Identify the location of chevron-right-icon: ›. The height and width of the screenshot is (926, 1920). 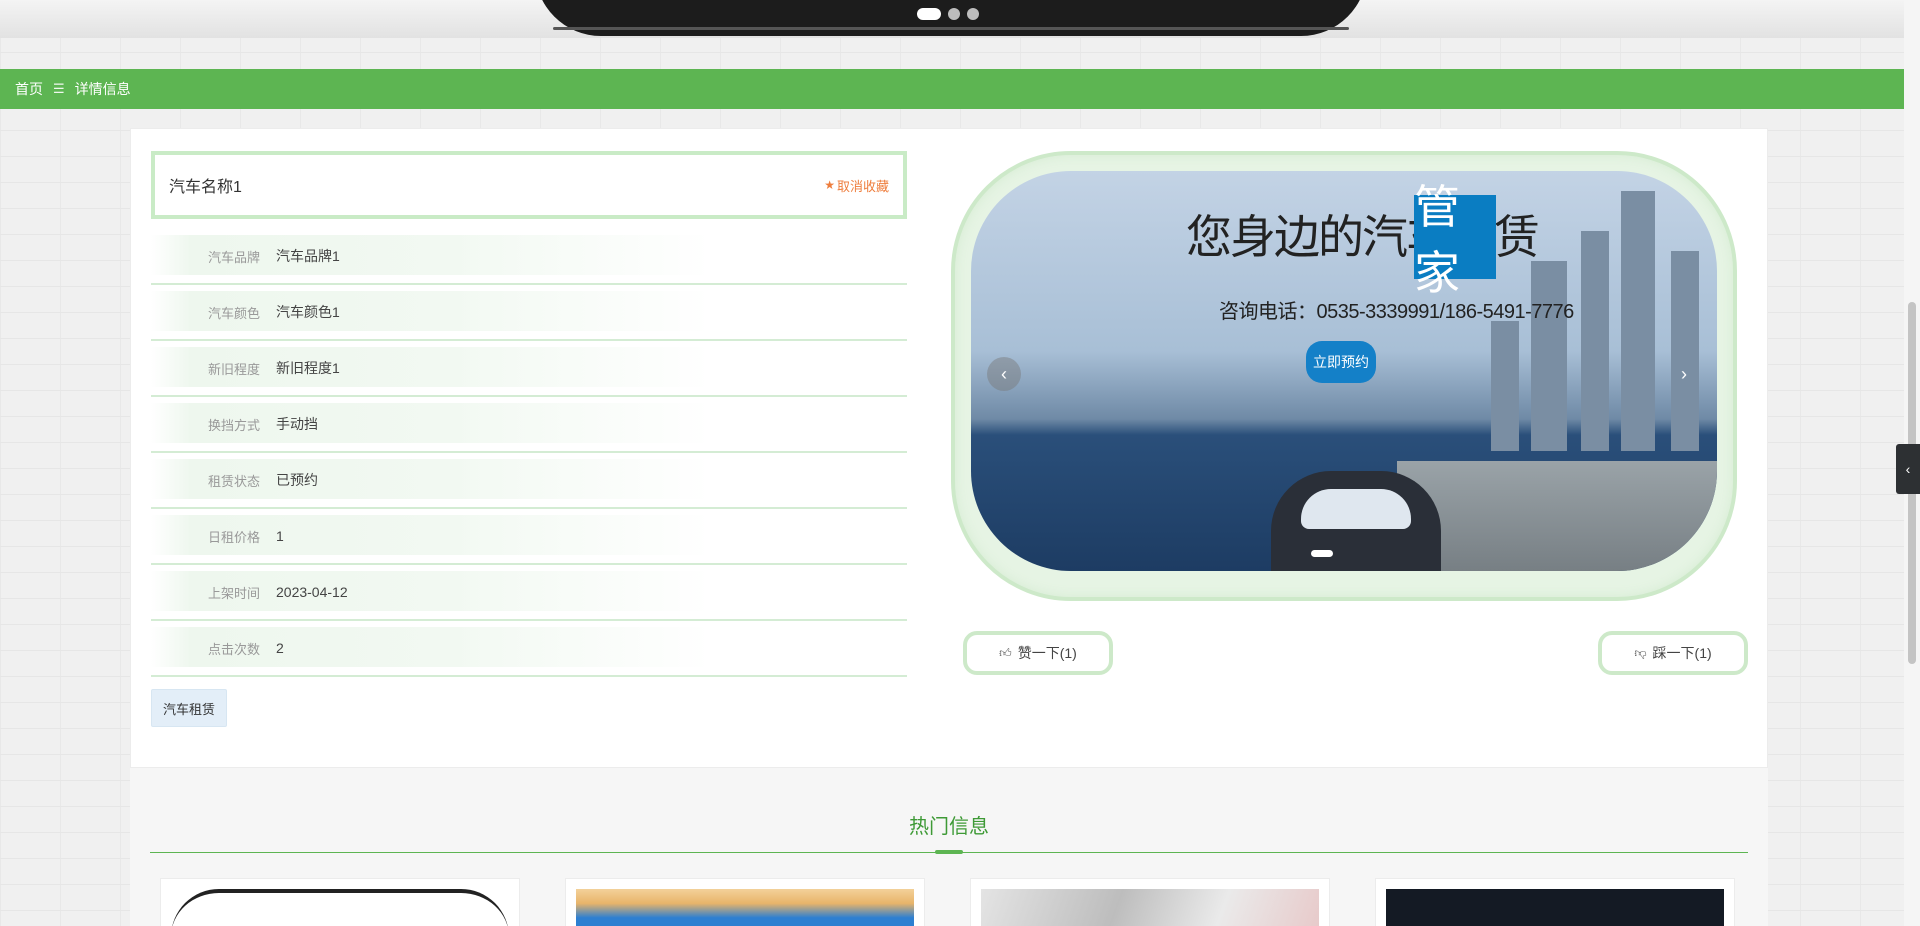
(1684, 374).